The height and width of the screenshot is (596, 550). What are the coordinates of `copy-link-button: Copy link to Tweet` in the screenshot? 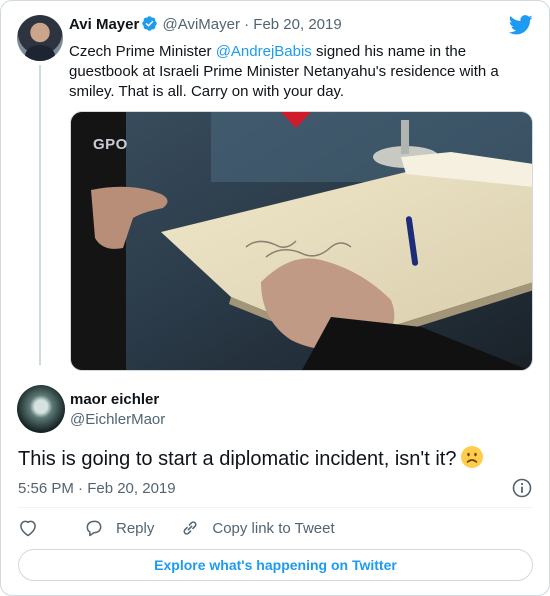 It's located at (257, 528).